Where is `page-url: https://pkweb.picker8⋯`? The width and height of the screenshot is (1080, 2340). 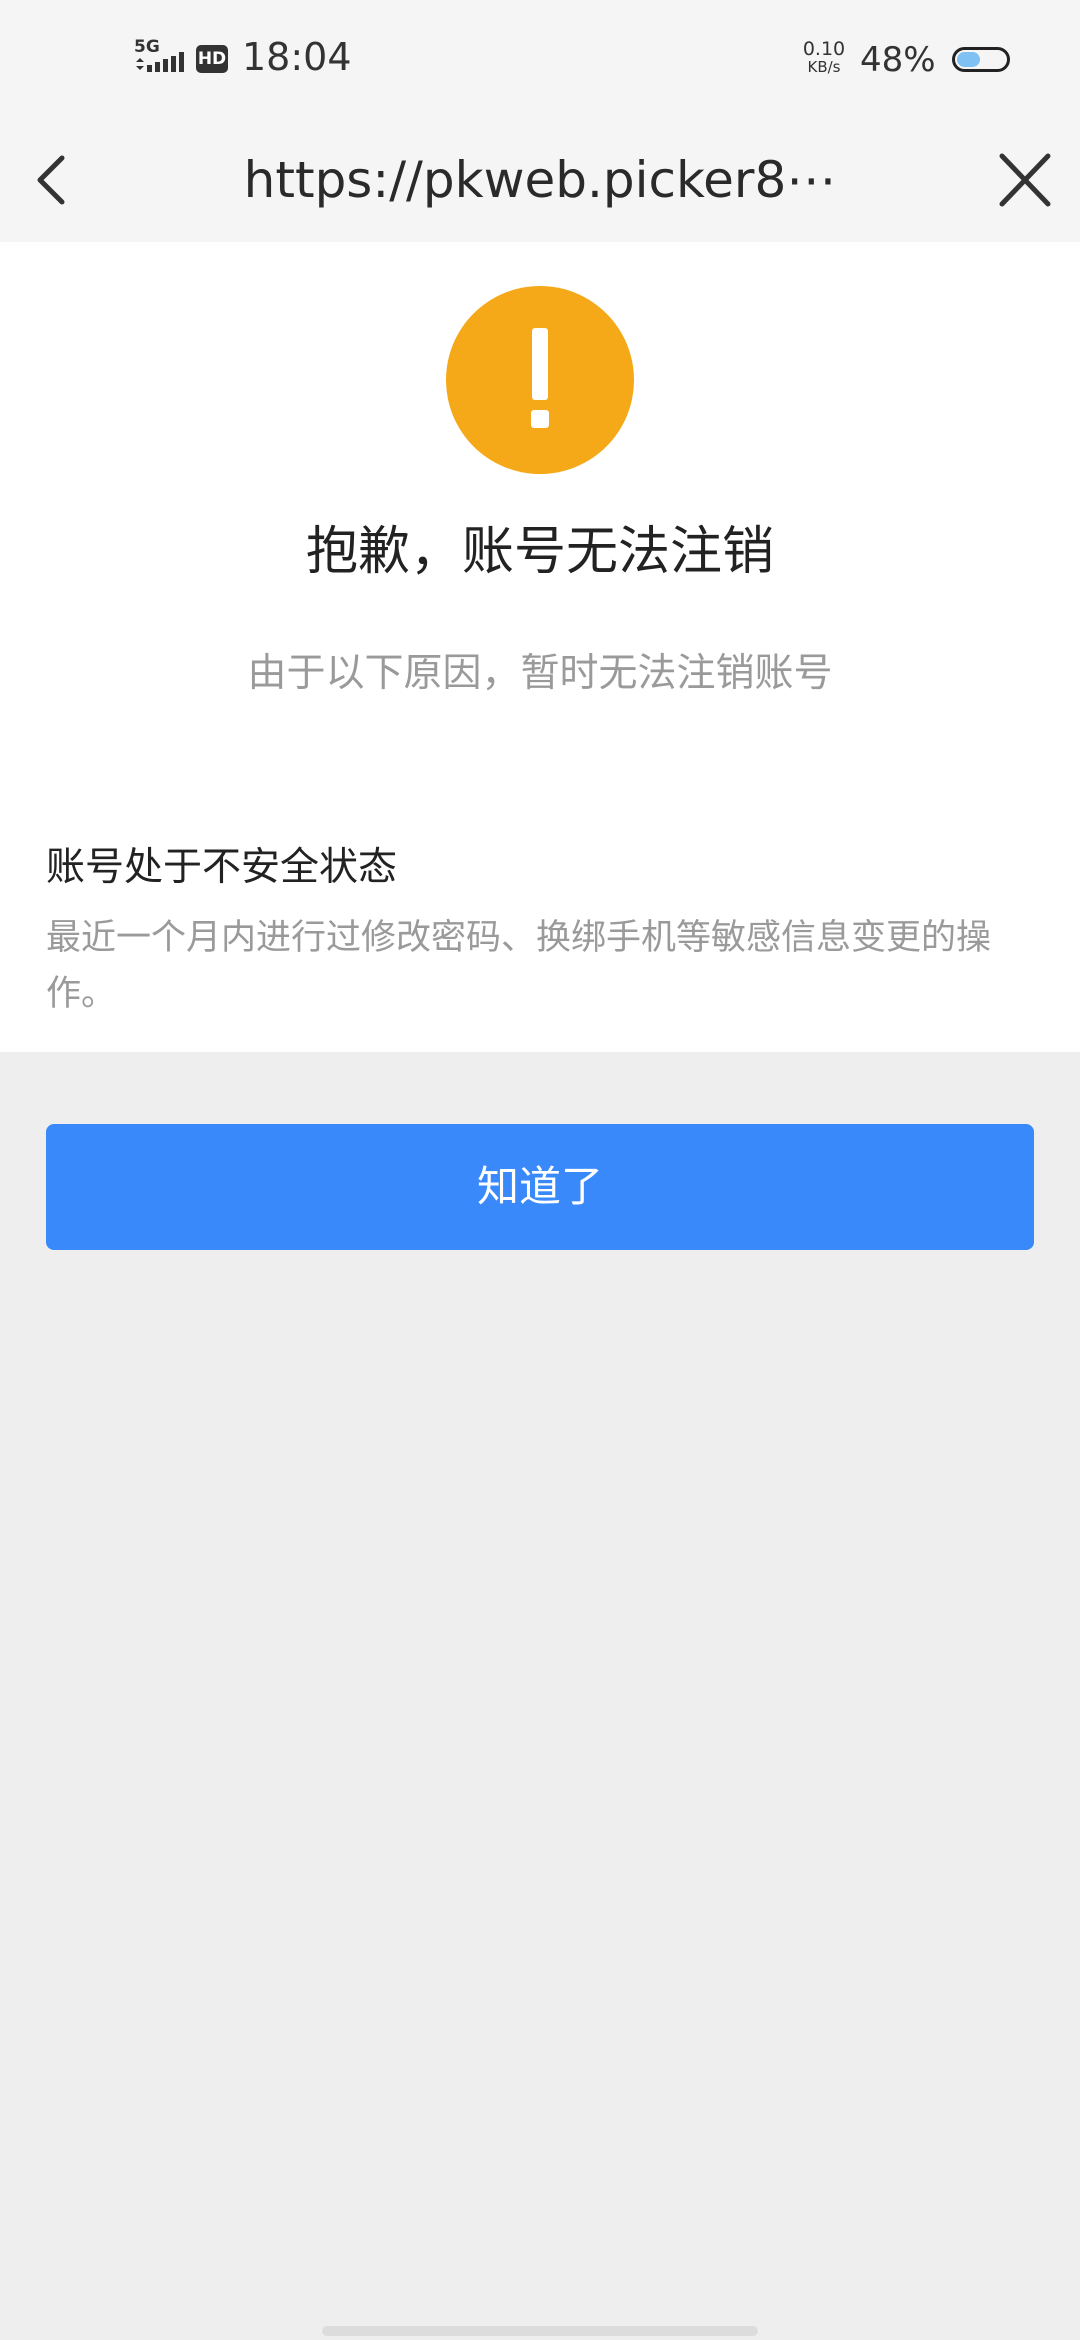 page-url: https://pkweb.picker8⋯ is located at coordinates (540, 180).